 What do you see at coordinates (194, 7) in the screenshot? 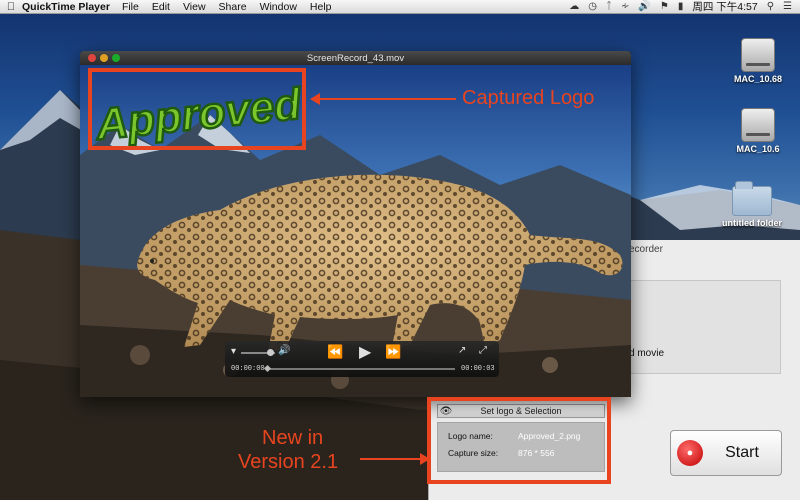
I see `menu-view: View` at bounding box center [194, 7].